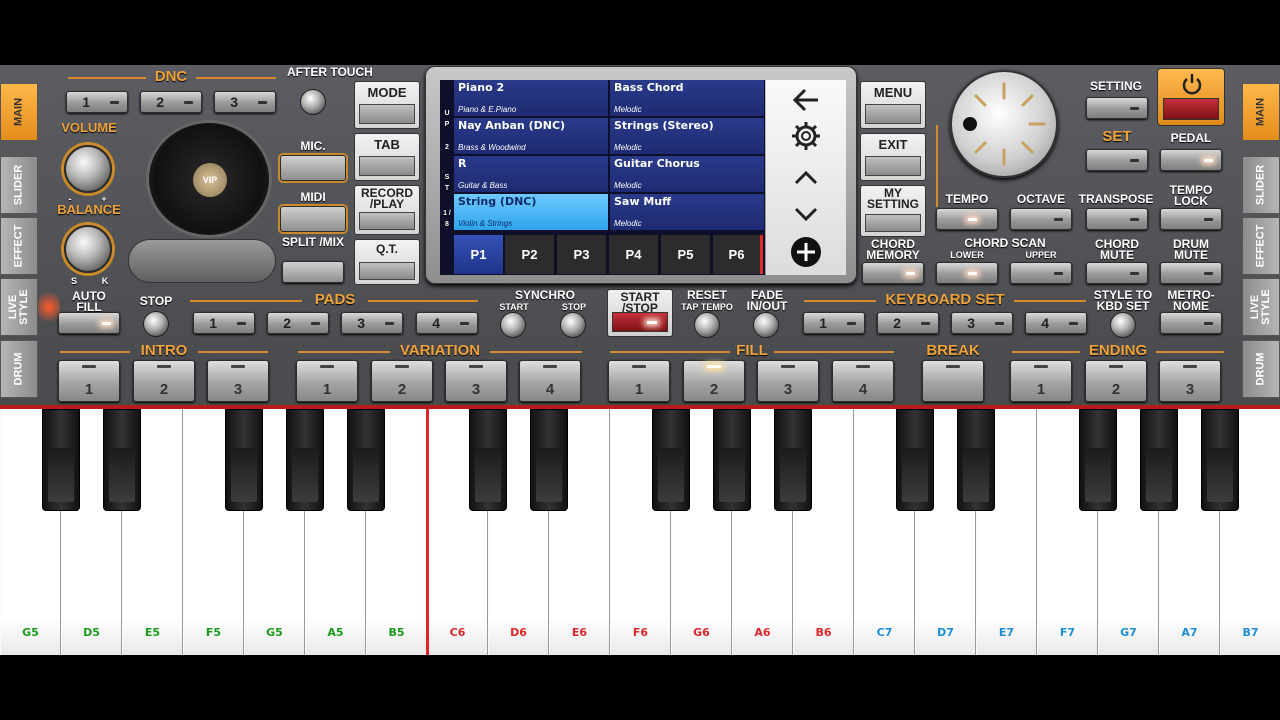 The width and height of the screenshot is (1280, 720). I want to click on tab-effect-right: EFFECT, so click(1261, 246).